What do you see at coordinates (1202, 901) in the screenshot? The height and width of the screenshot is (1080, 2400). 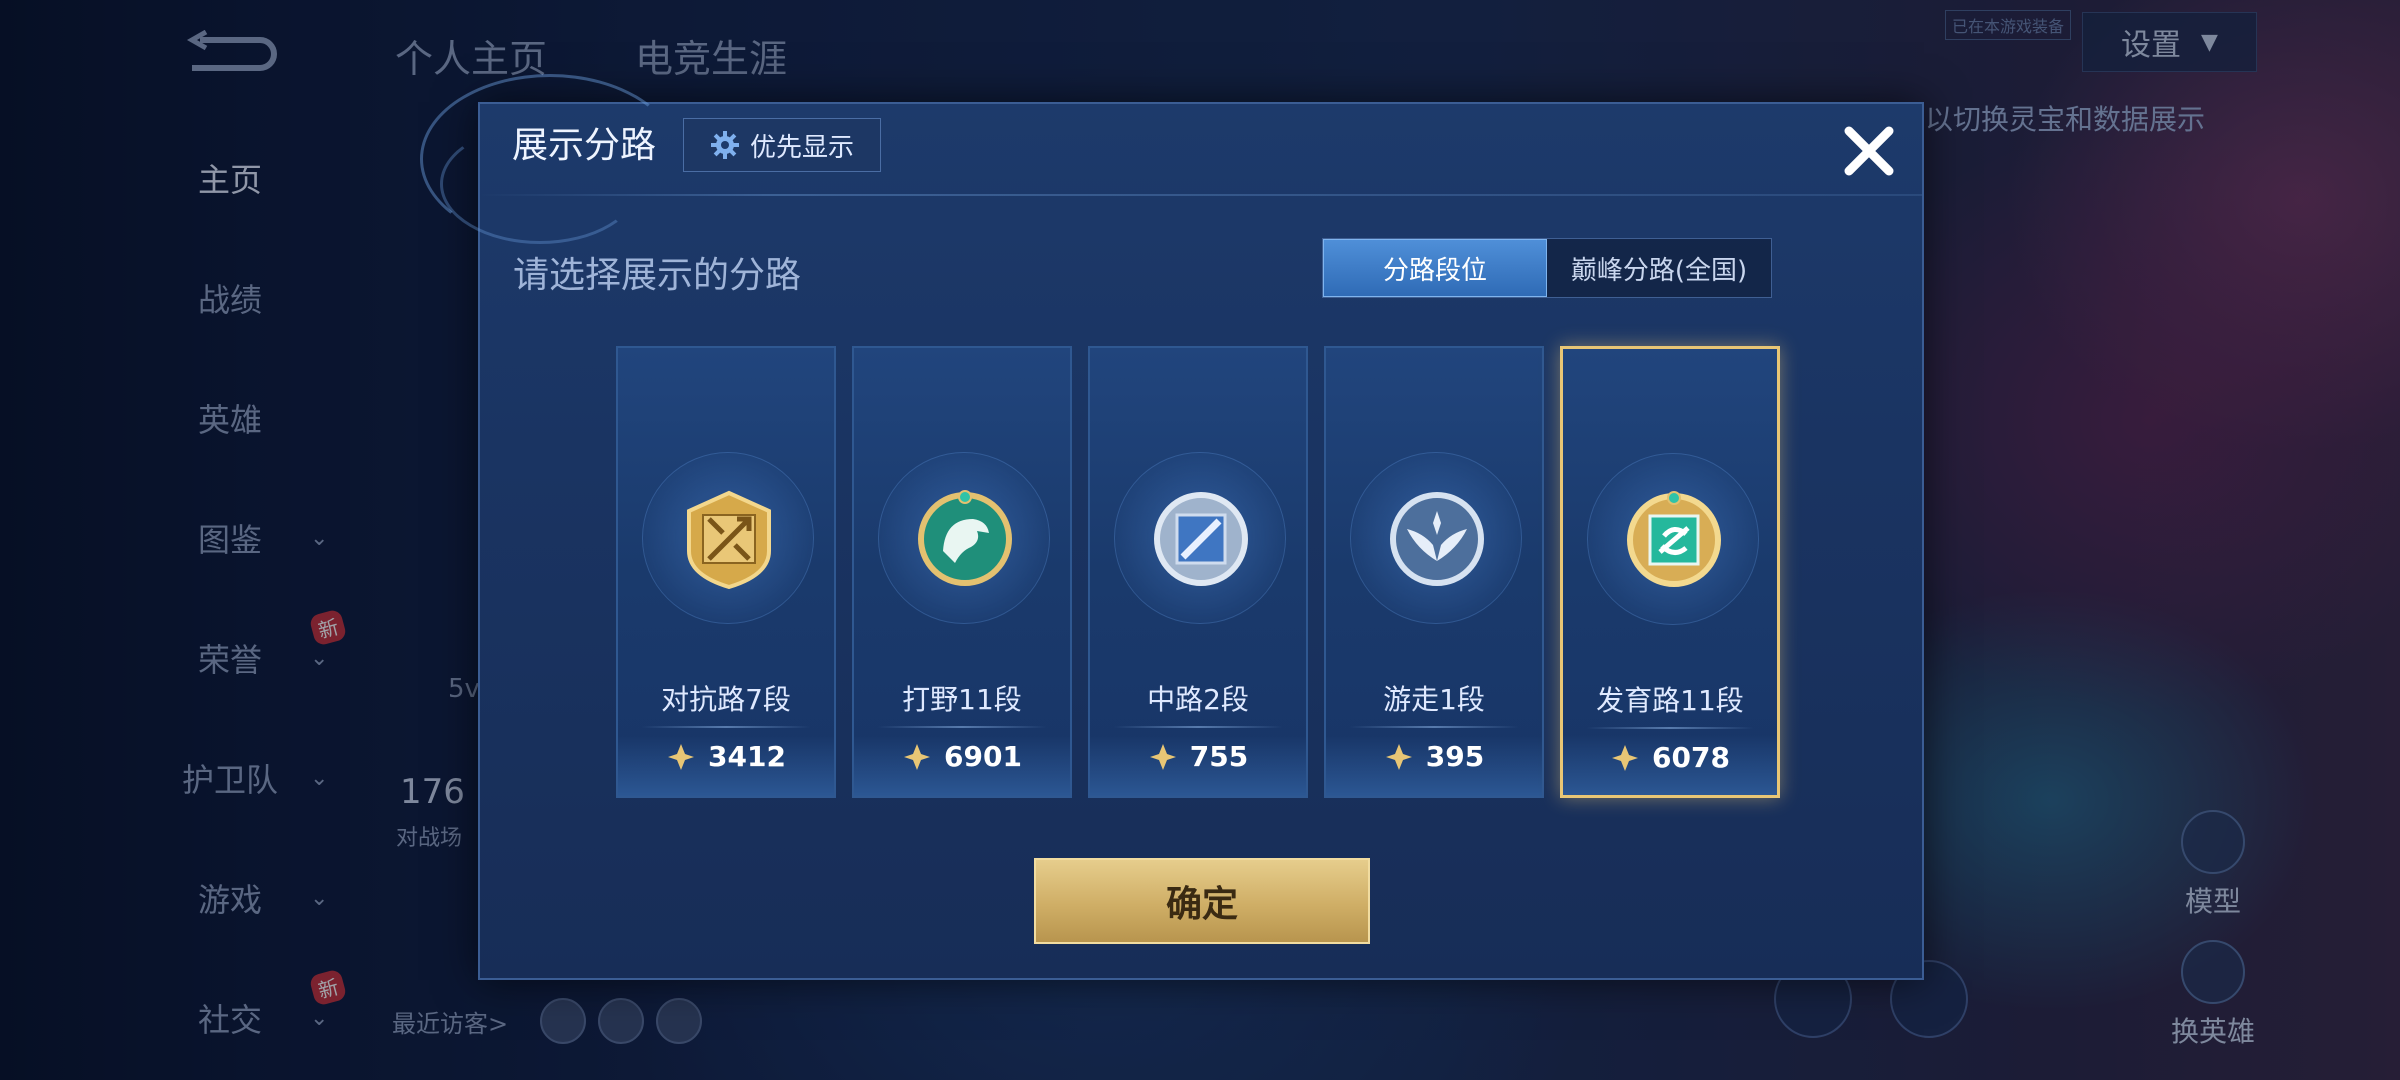 I see `confirm-button: 确定` at bounding box center [1202, 901].